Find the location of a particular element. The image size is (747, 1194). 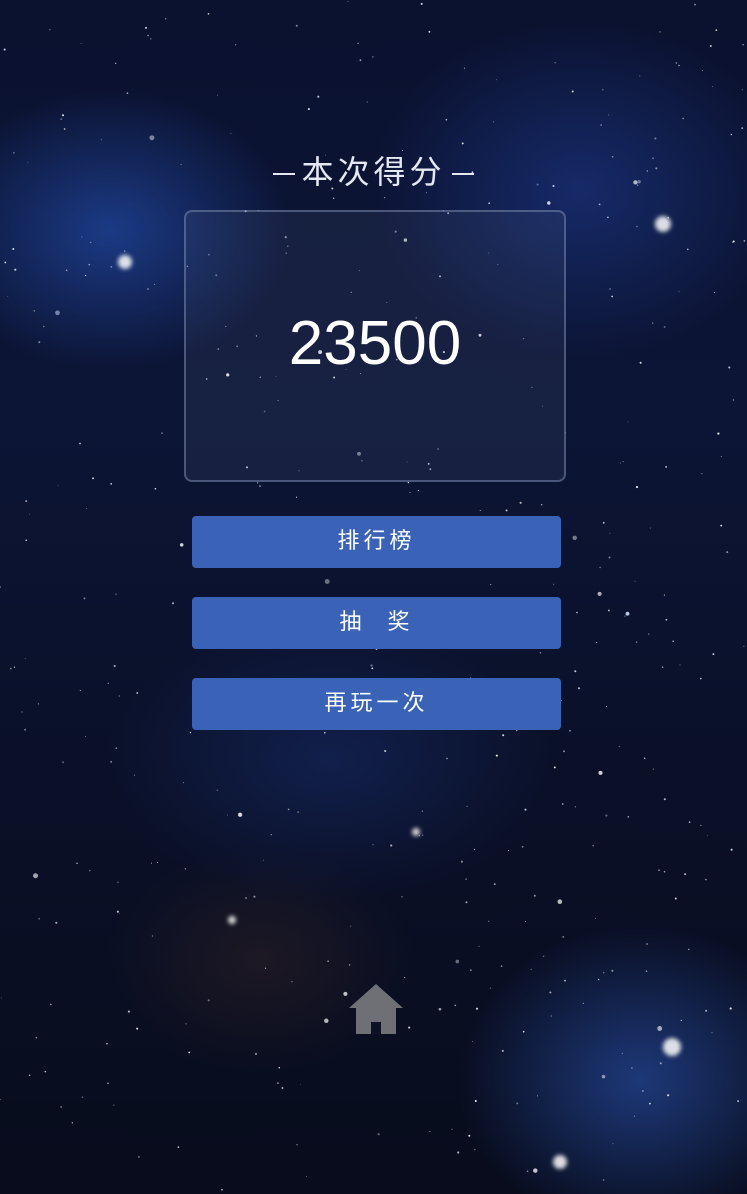

score-value: 23500 is located at coordinates (375, 343).